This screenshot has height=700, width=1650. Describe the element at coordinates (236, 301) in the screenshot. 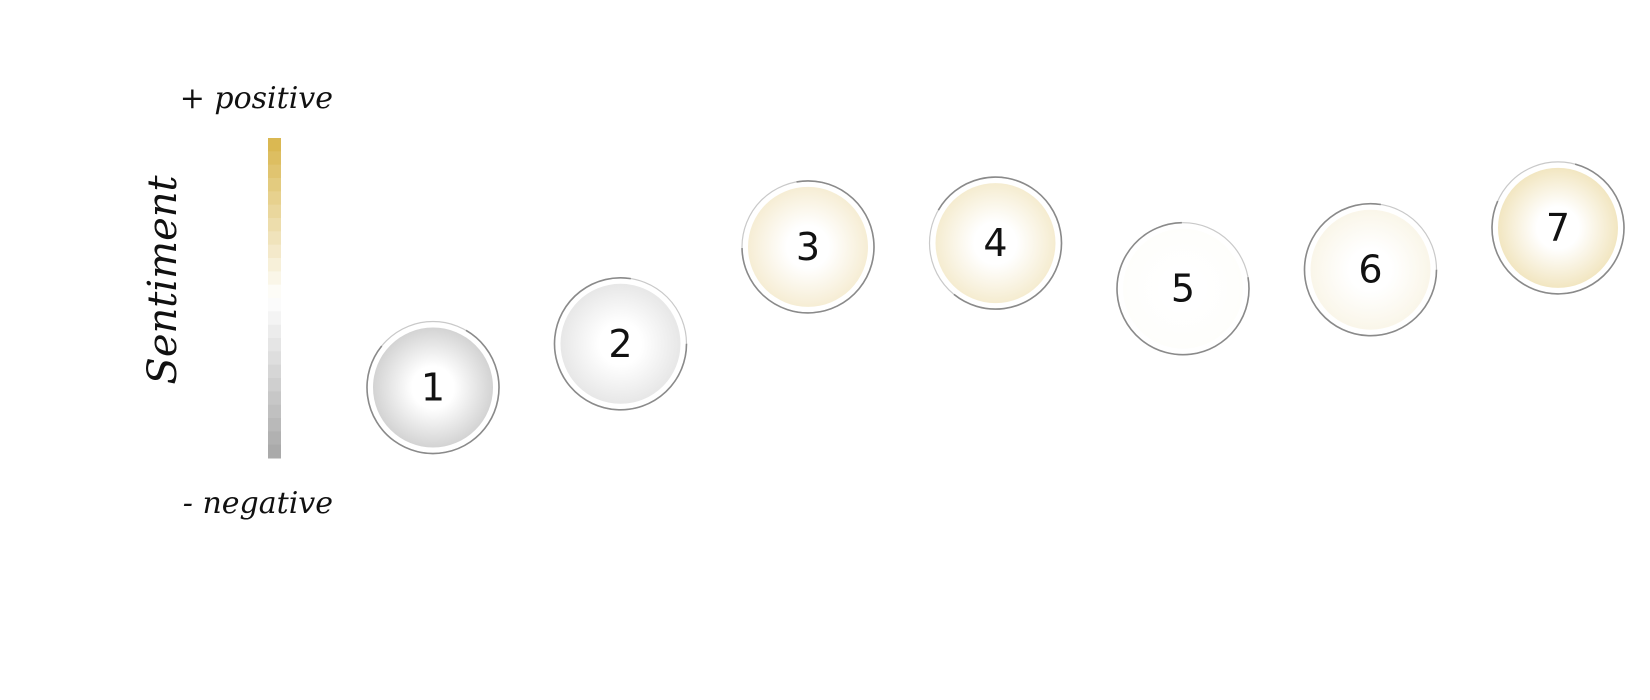

I see `sentiment-legend: Sentiment + positive - negative` at that location.